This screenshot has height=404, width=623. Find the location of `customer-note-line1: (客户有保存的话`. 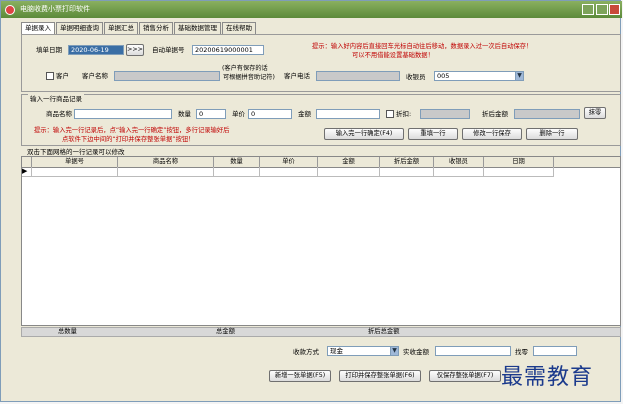

customer-note-line1: (客户有保存的话 is located at coordinates (245, 68).